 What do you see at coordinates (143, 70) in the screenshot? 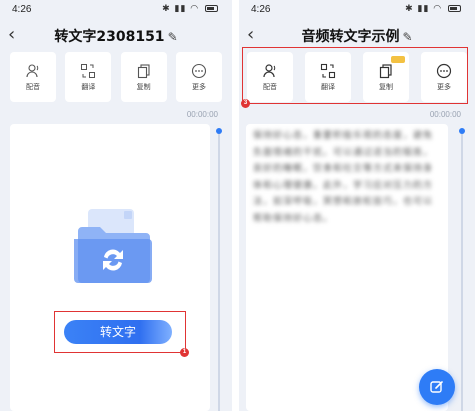
I see `copy-icon` at bounding box center [143, 70].